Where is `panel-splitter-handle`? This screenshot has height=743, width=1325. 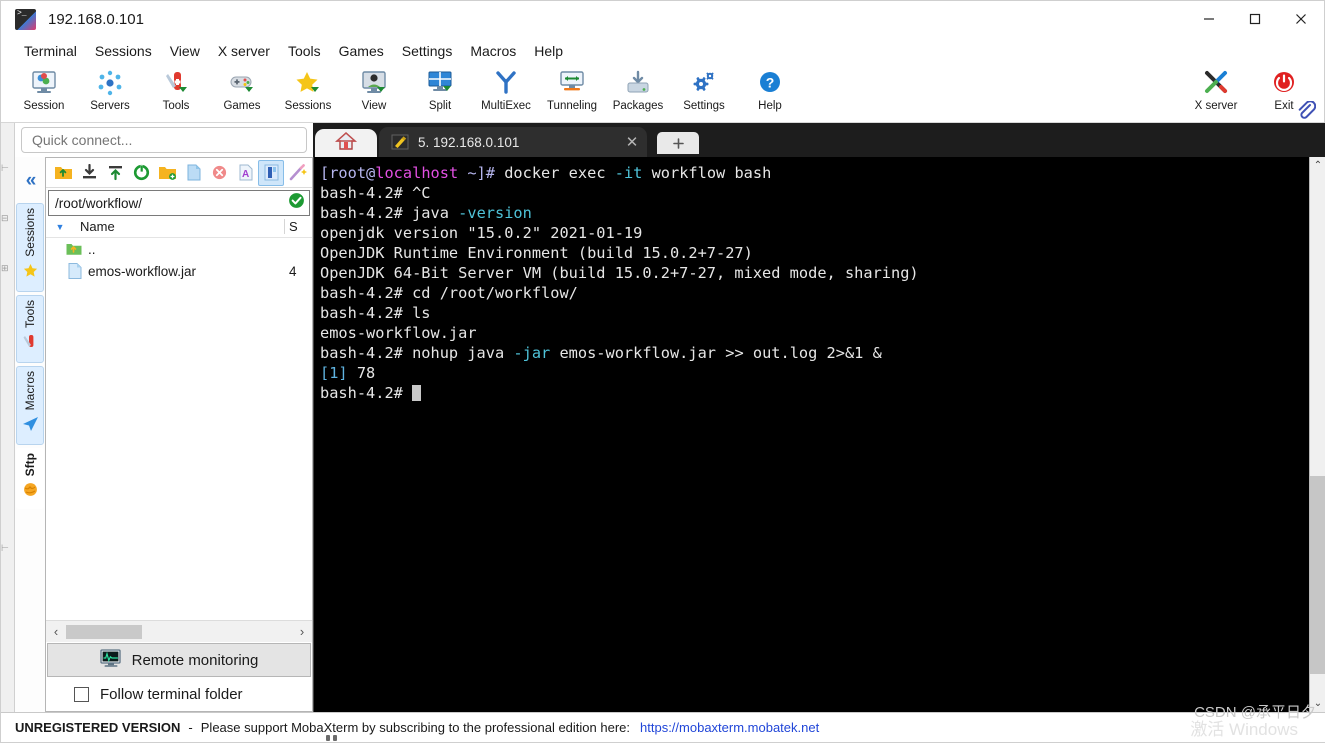
panel-splitter-handle is located at coordinates (331, 738).